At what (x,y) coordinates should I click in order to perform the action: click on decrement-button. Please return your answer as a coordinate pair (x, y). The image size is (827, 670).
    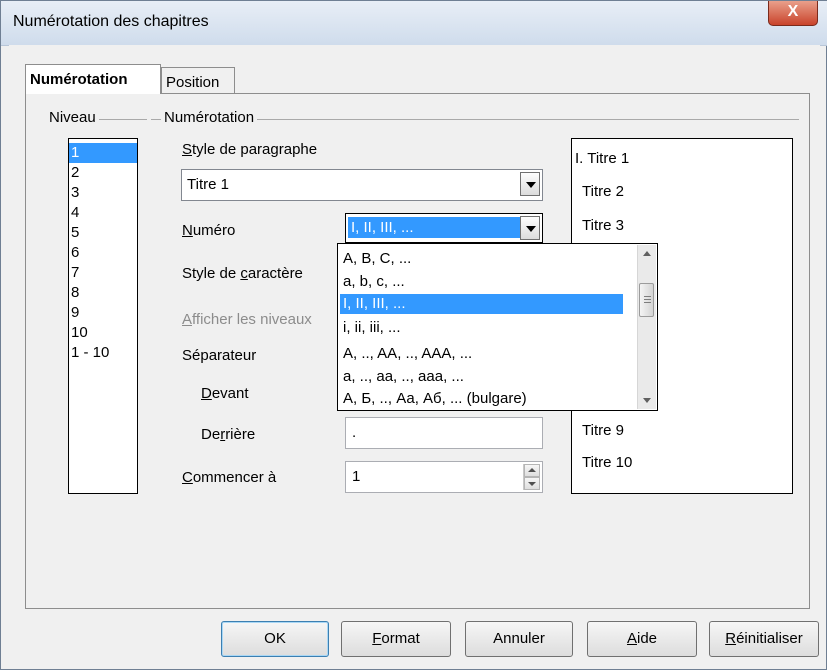
    Looking at the image, I should click on (532, 483).